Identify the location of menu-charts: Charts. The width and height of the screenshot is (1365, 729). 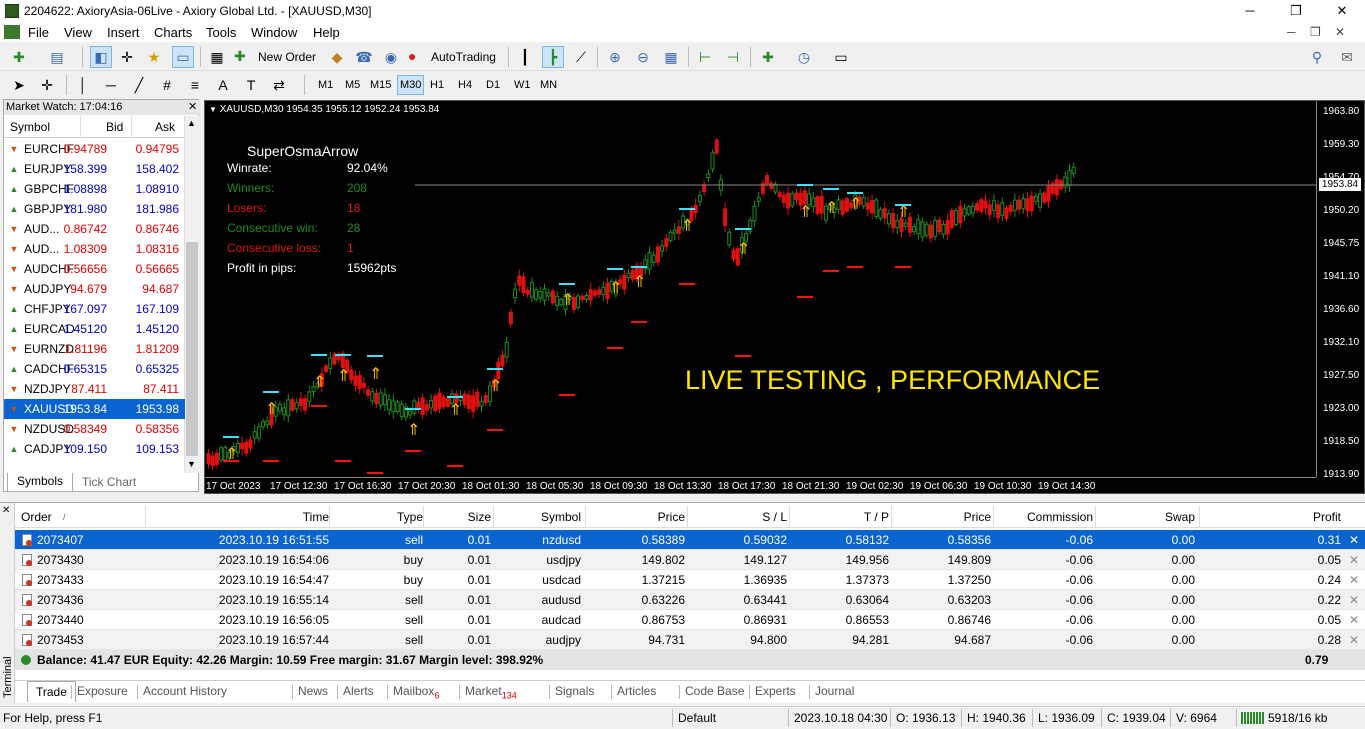
(173, 32).